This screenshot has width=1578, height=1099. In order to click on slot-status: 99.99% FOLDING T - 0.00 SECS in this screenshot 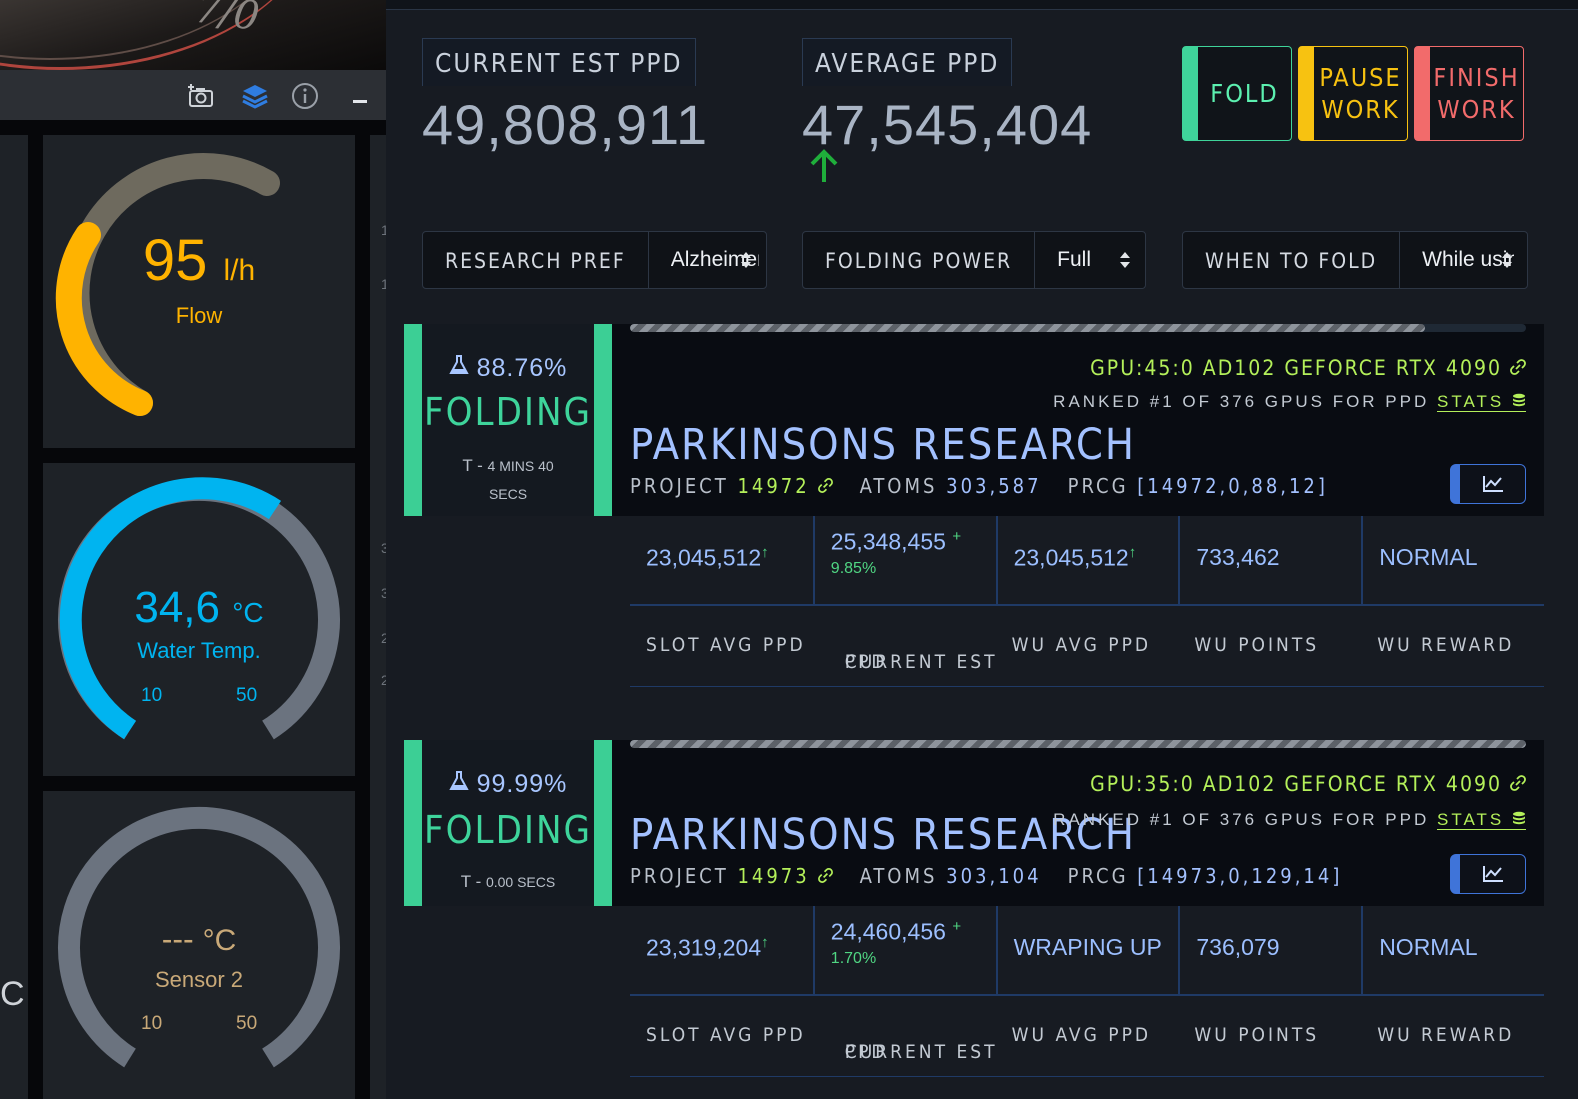, I will do `click(508, 823)`.